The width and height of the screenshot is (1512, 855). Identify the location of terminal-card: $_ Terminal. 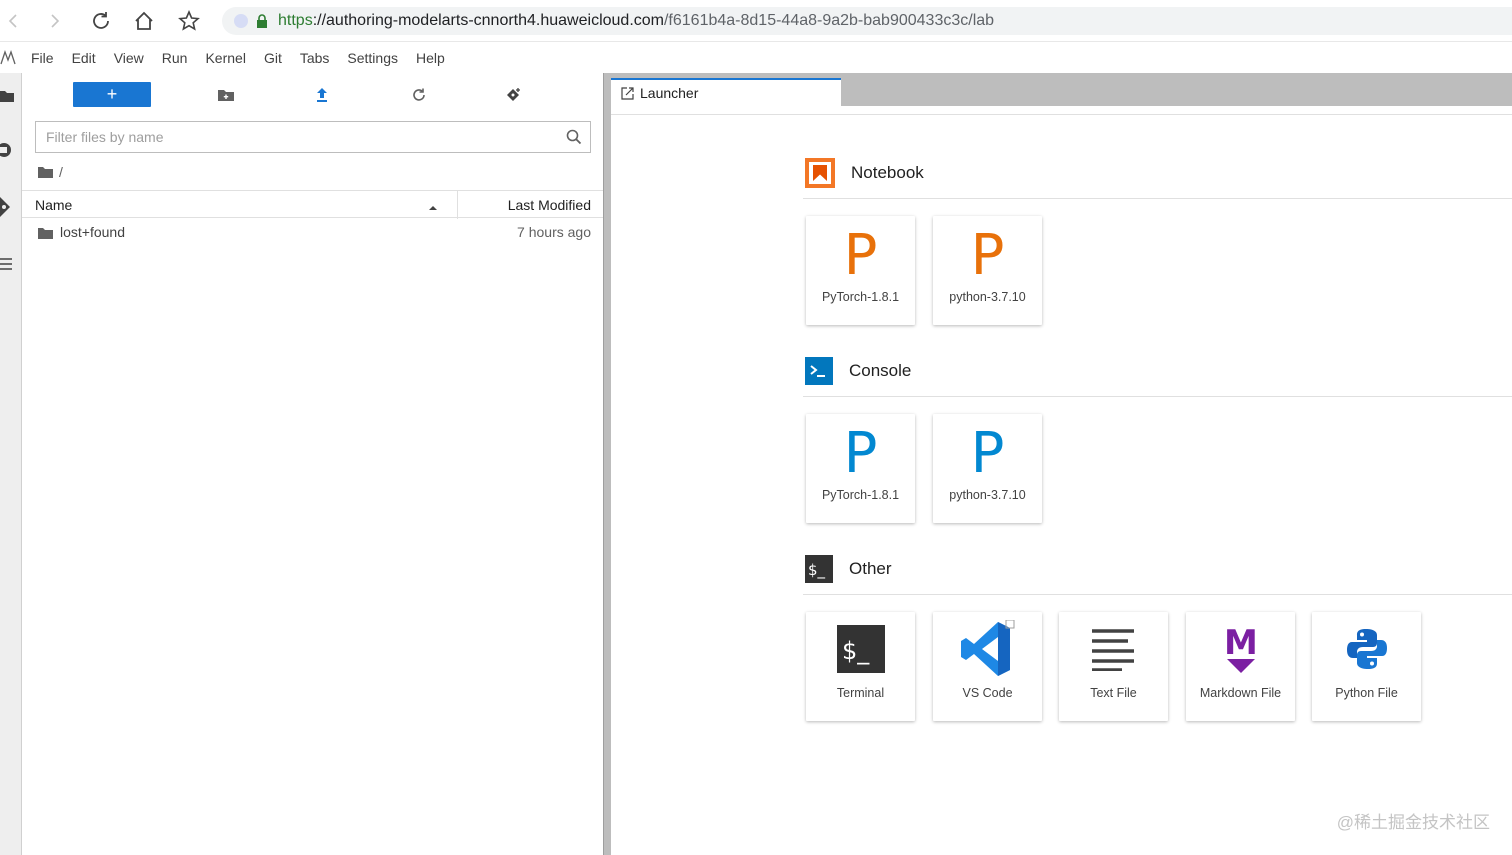
(860, 666).